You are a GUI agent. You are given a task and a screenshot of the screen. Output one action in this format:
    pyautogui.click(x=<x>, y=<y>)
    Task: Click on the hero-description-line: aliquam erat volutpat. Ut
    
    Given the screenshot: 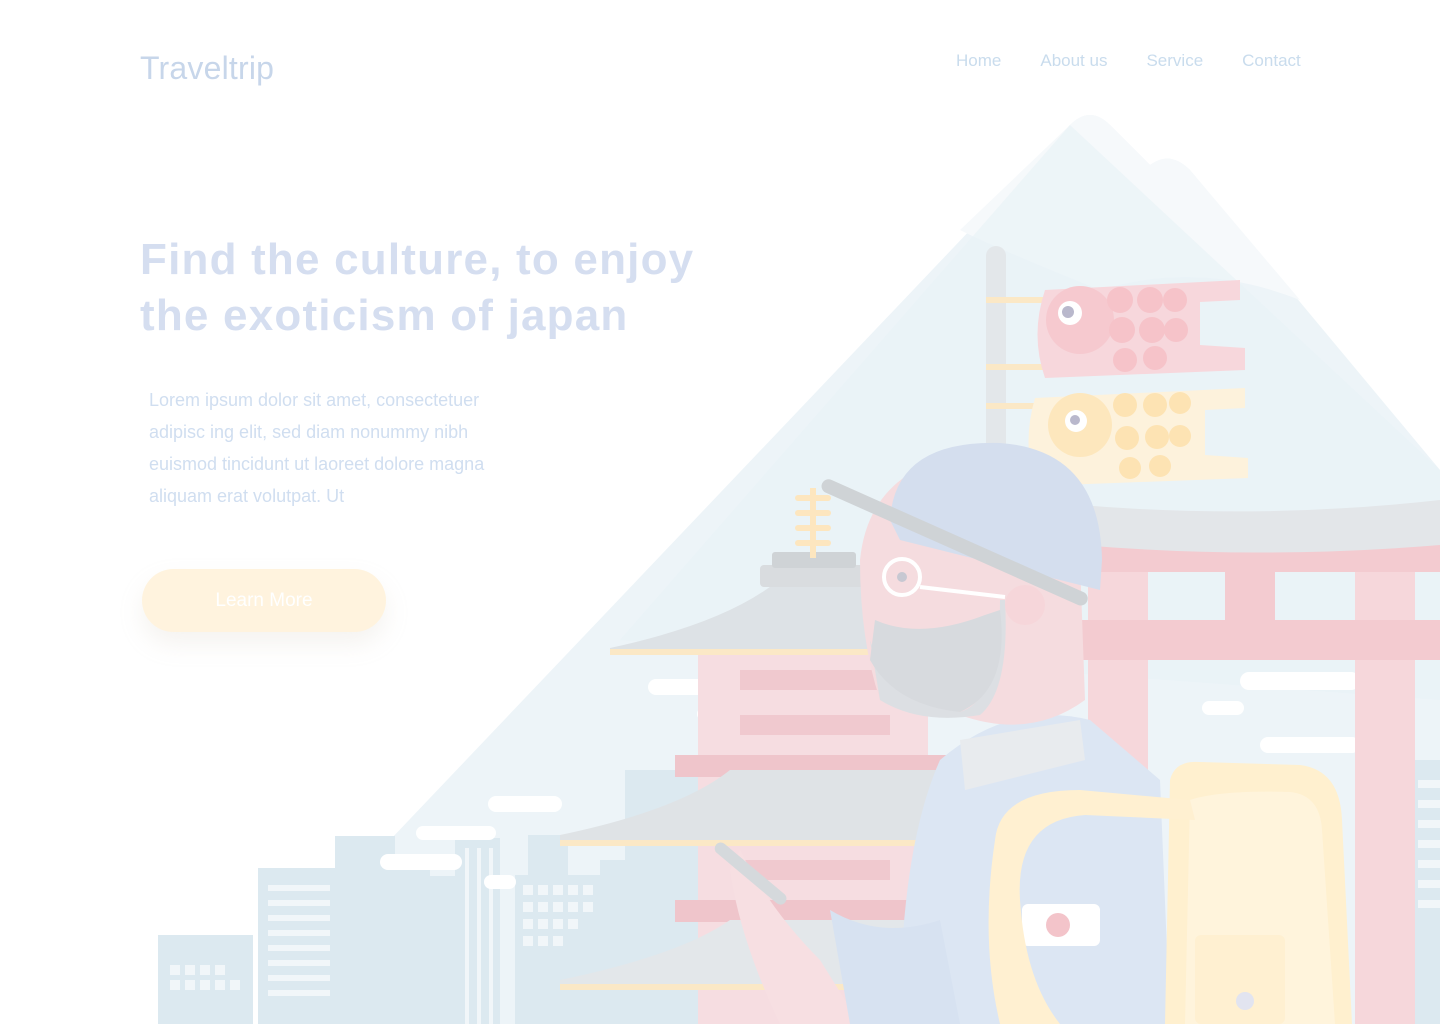 What is the action you would take?
    pyautogui.click(x=247, y=496)
    